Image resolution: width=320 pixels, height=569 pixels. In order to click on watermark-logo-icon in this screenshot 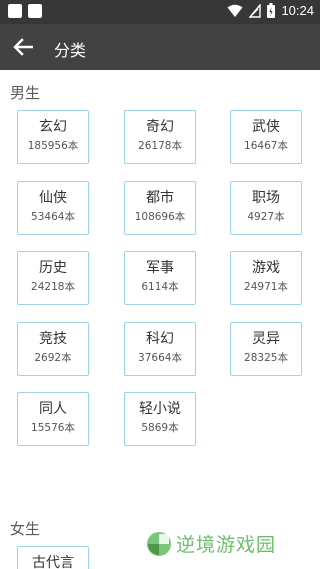, I will do `click(159, 543)`.